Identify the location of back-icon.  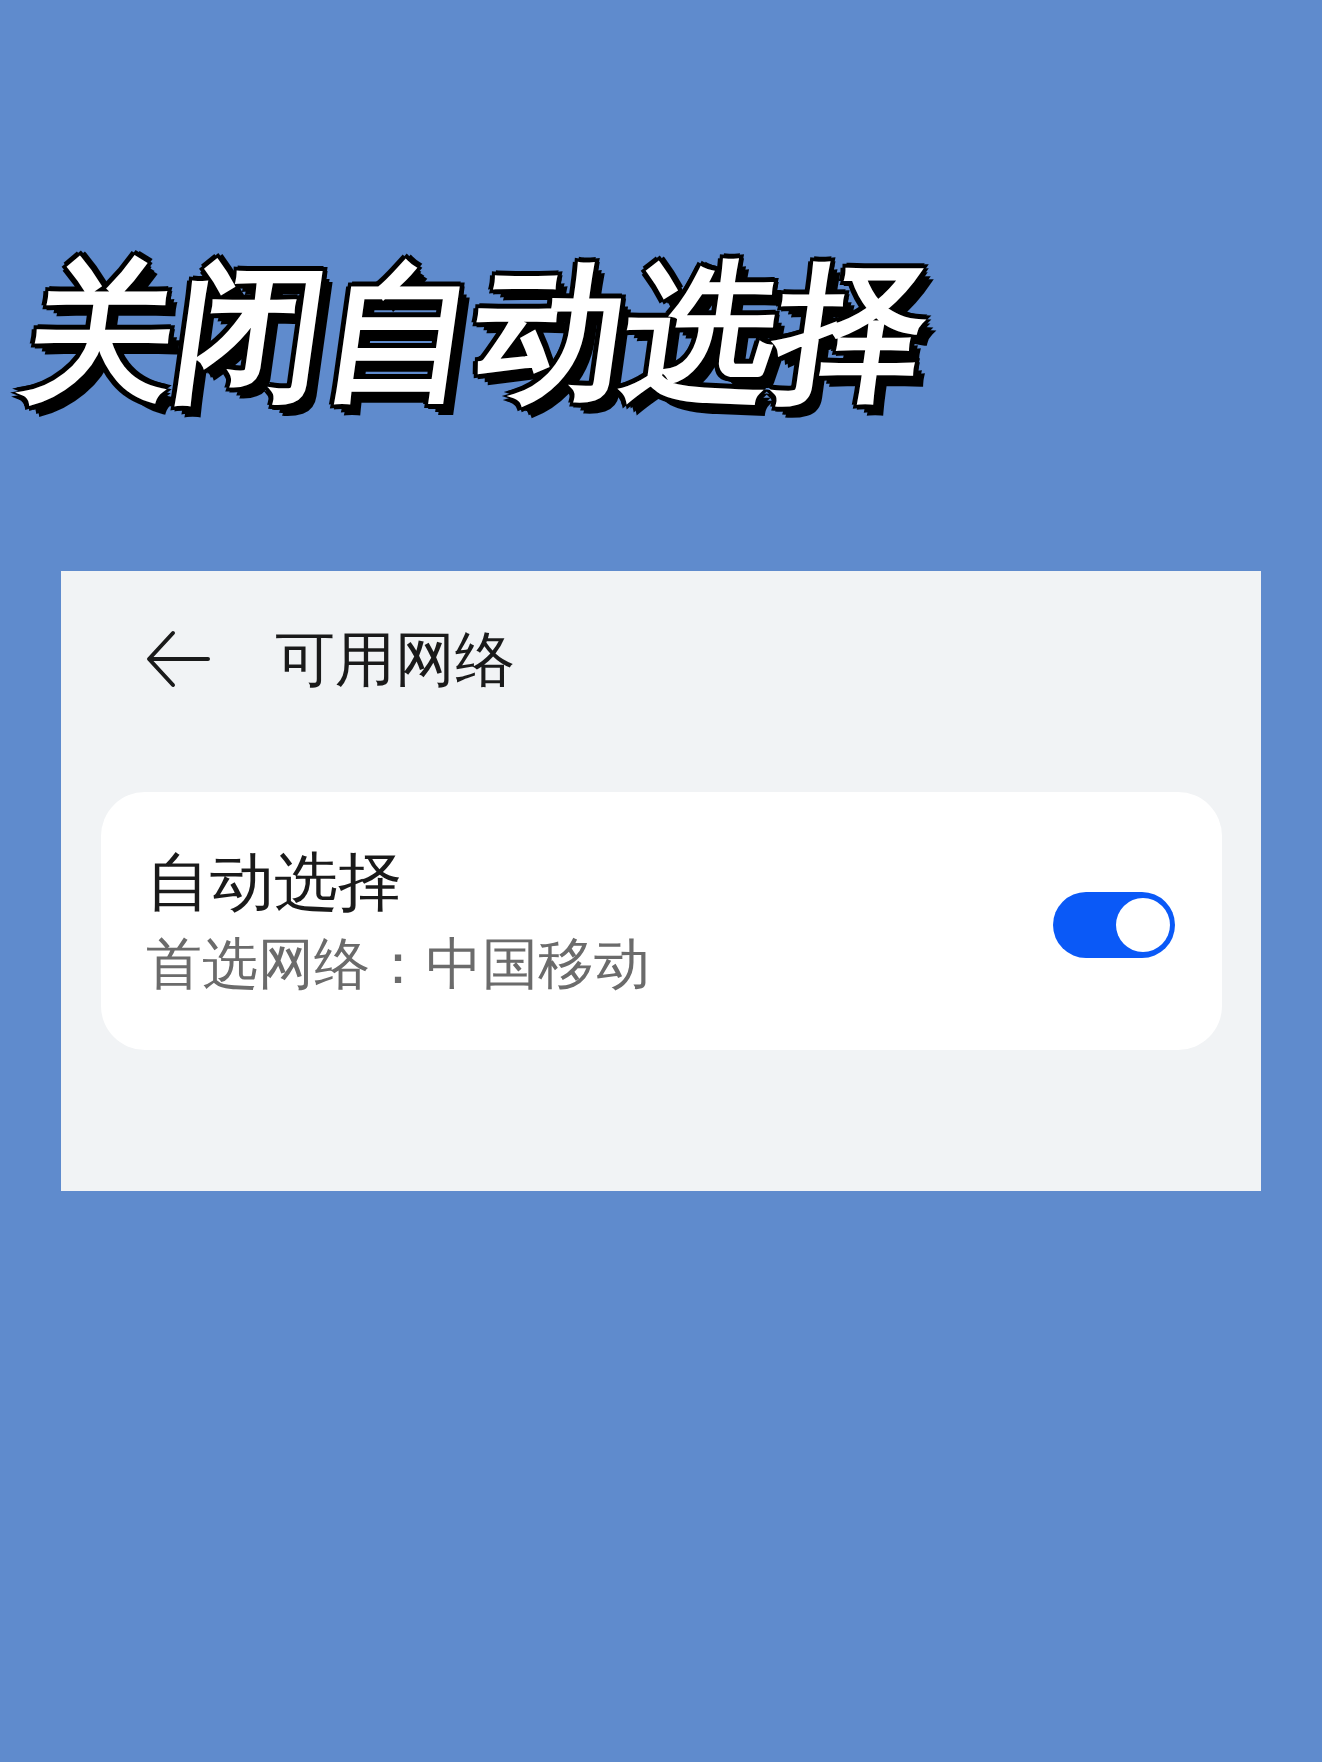
(178, 659).